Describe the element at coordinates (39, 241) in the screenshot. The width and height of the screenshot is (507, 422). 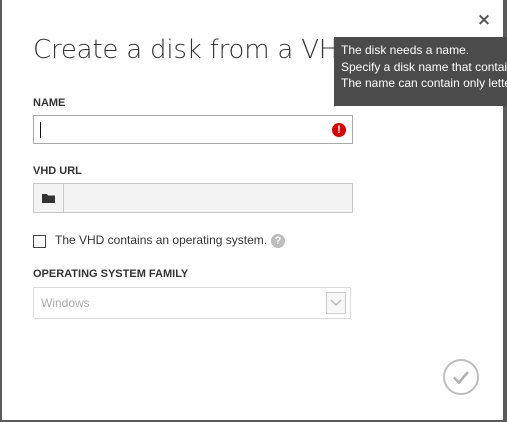
I see `os-checkbox` at that location.